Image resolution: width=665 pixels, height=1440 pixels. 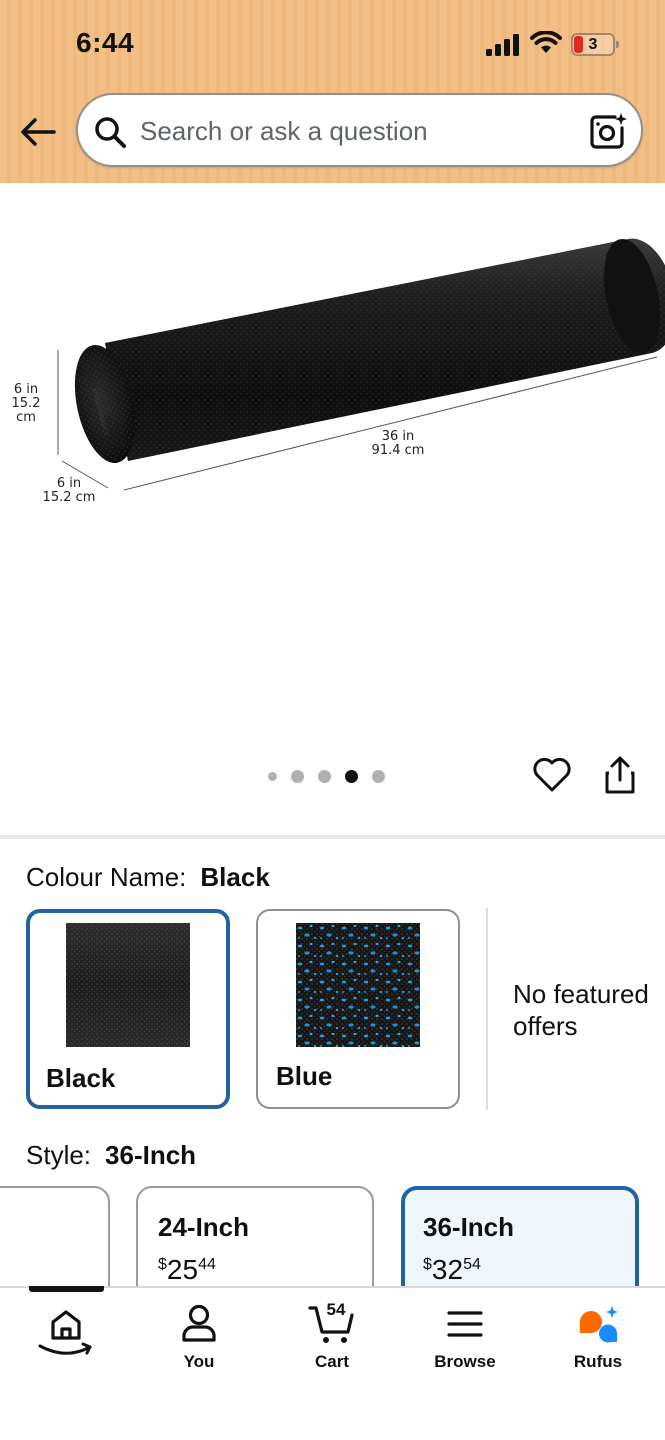 I want to click on black-roller-thumbnail, so click(x=128, y=985).